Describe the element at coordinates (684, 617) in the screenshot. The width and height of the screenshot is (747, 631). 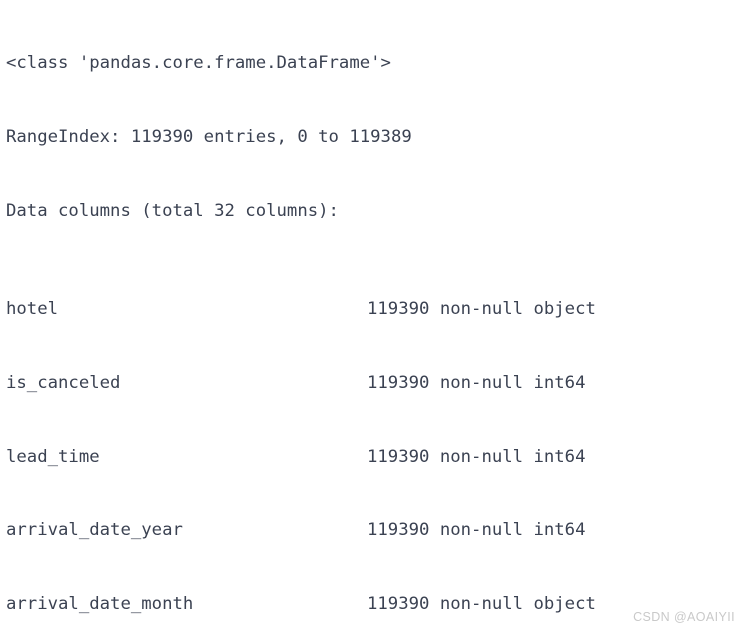
I see `csdn-watermark: CSDN @AOAIYII` at that location.